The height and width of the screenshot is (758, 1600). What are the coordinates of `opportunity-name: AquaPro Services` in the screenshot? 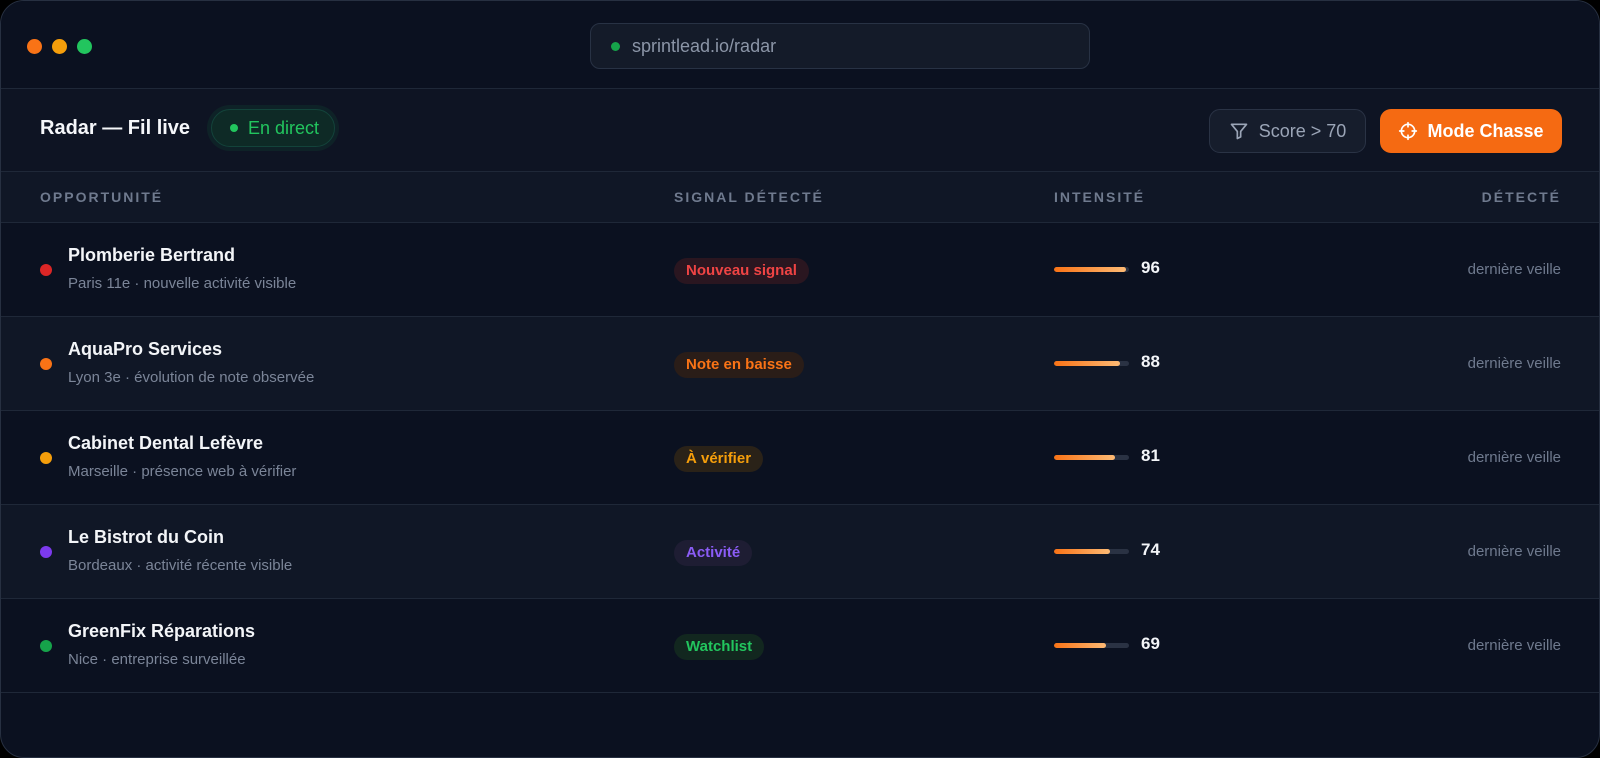 It's located at (145, 349).